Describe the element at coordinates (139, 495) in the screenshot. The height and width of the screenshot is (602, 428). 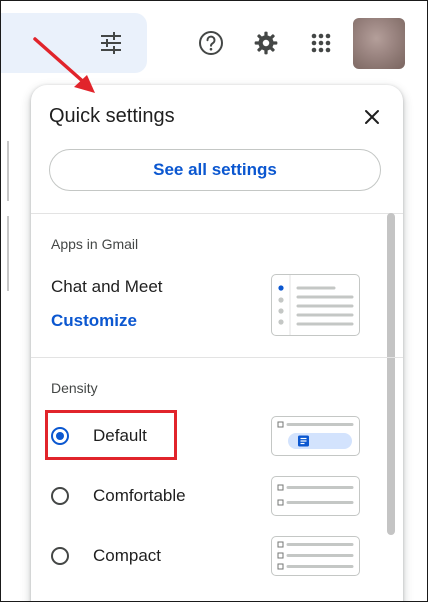
I see `density-option-label: Comfortable` at that location.